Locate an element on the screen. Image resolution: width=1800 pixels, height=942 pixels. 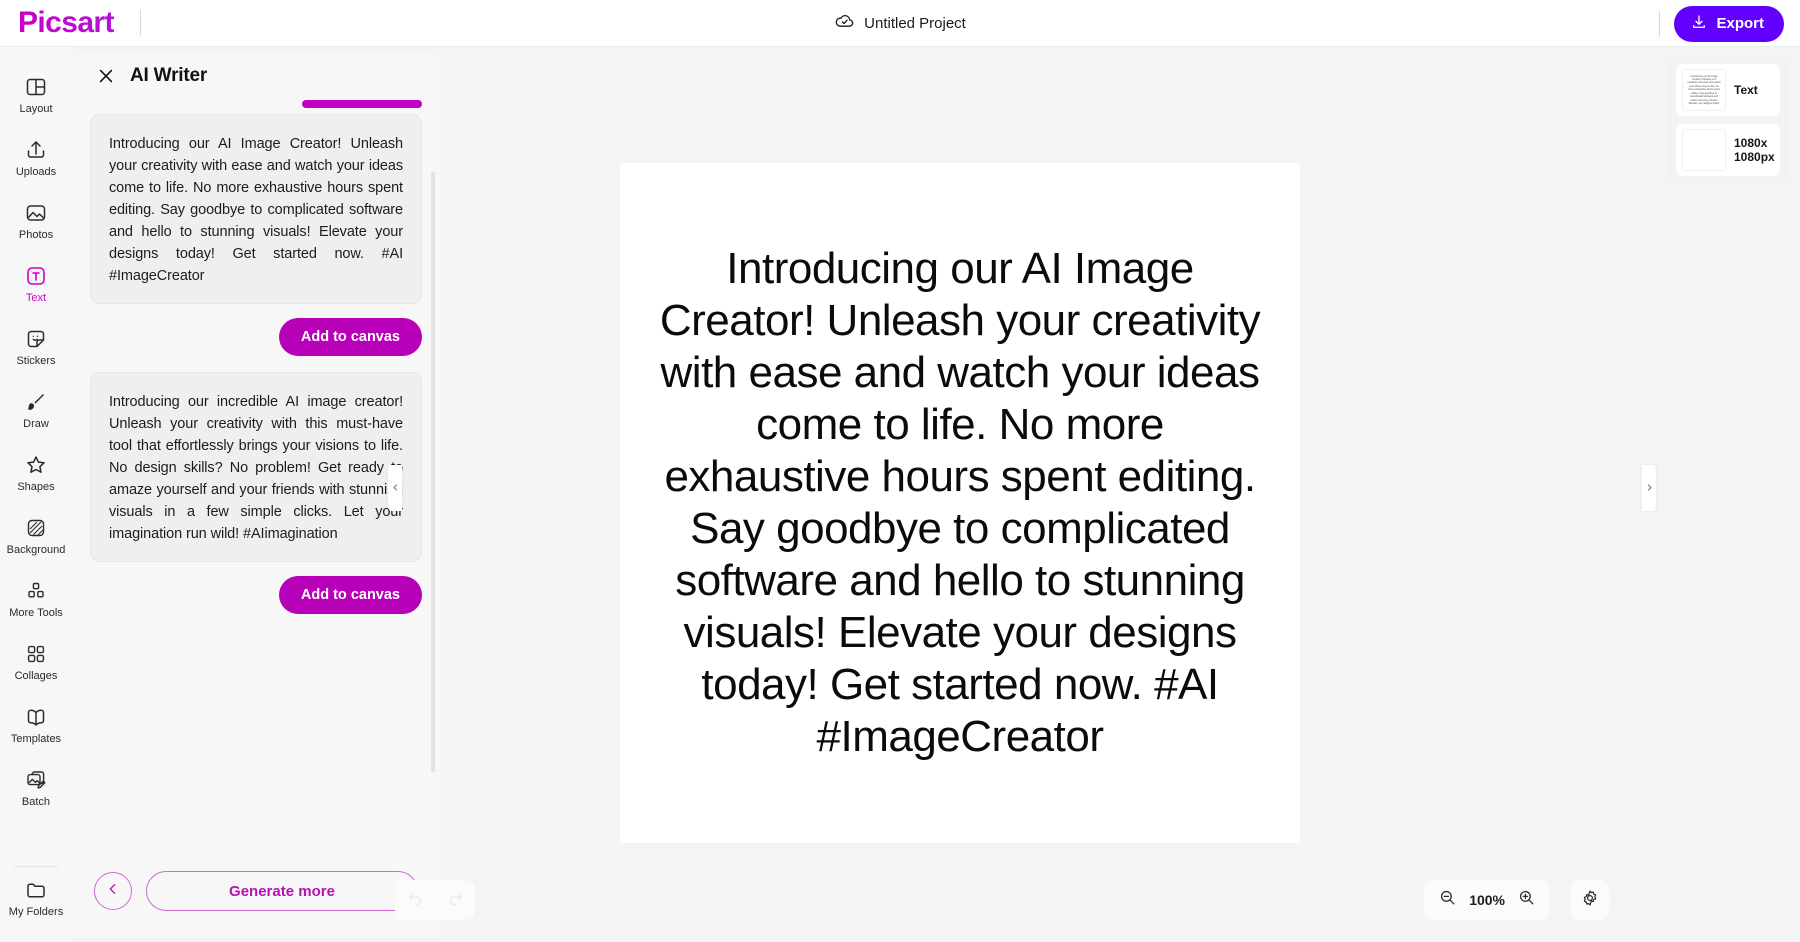
sidebar-item-stickers: Stickers is located at coordinates (36, 346).